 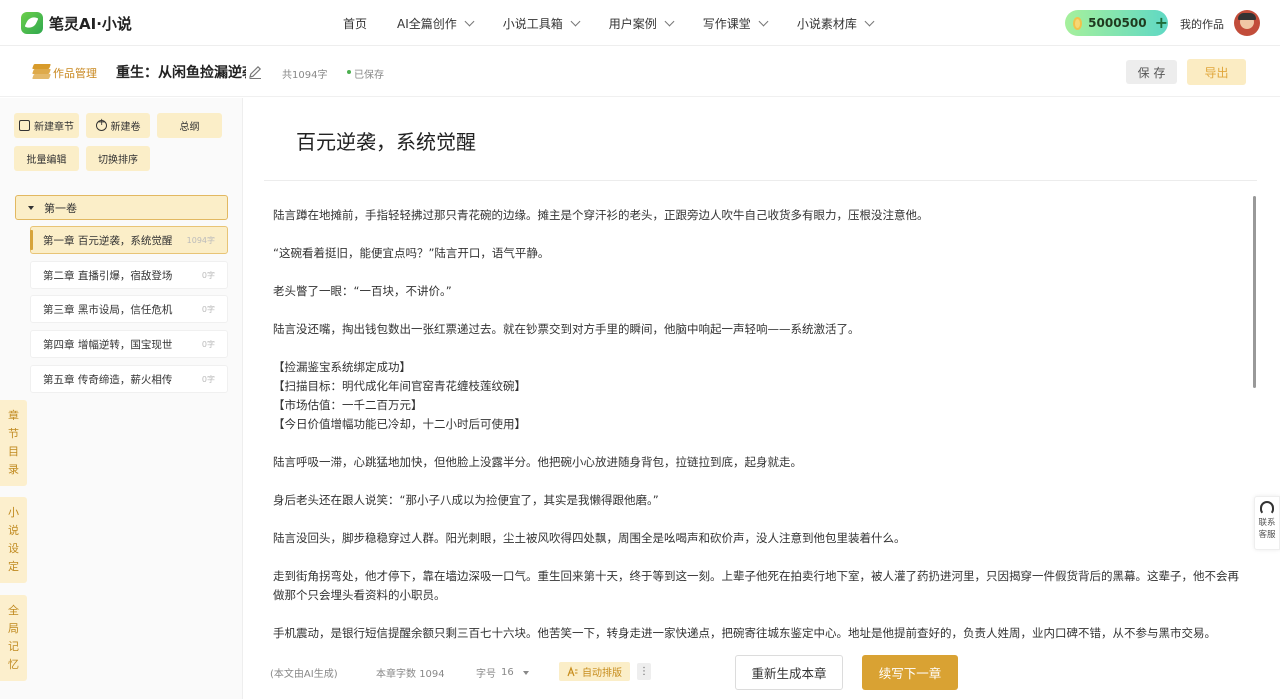 I want to click on tab-novel-settings: 小说设定, so click(x=13, y=540).